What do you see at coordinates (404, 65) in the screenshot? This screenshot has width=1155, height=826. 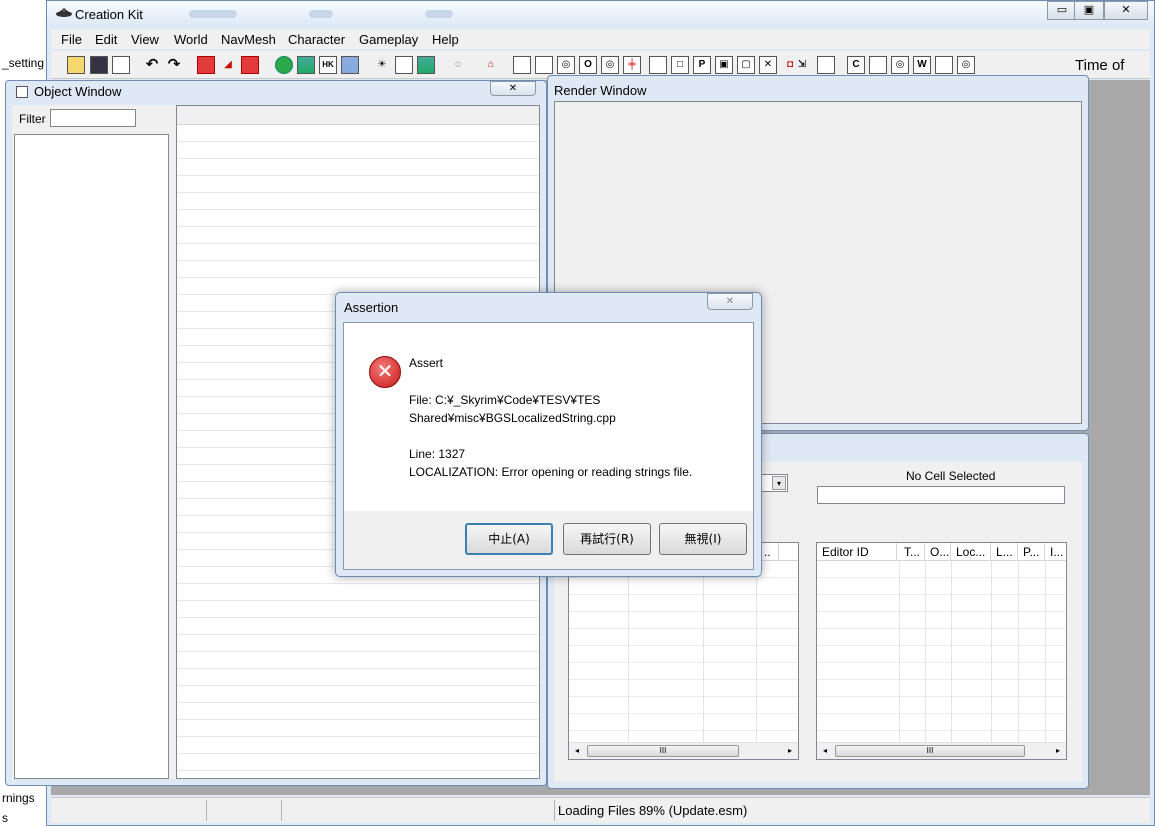 I see `sky-icon` at bounding box center [404, 65].